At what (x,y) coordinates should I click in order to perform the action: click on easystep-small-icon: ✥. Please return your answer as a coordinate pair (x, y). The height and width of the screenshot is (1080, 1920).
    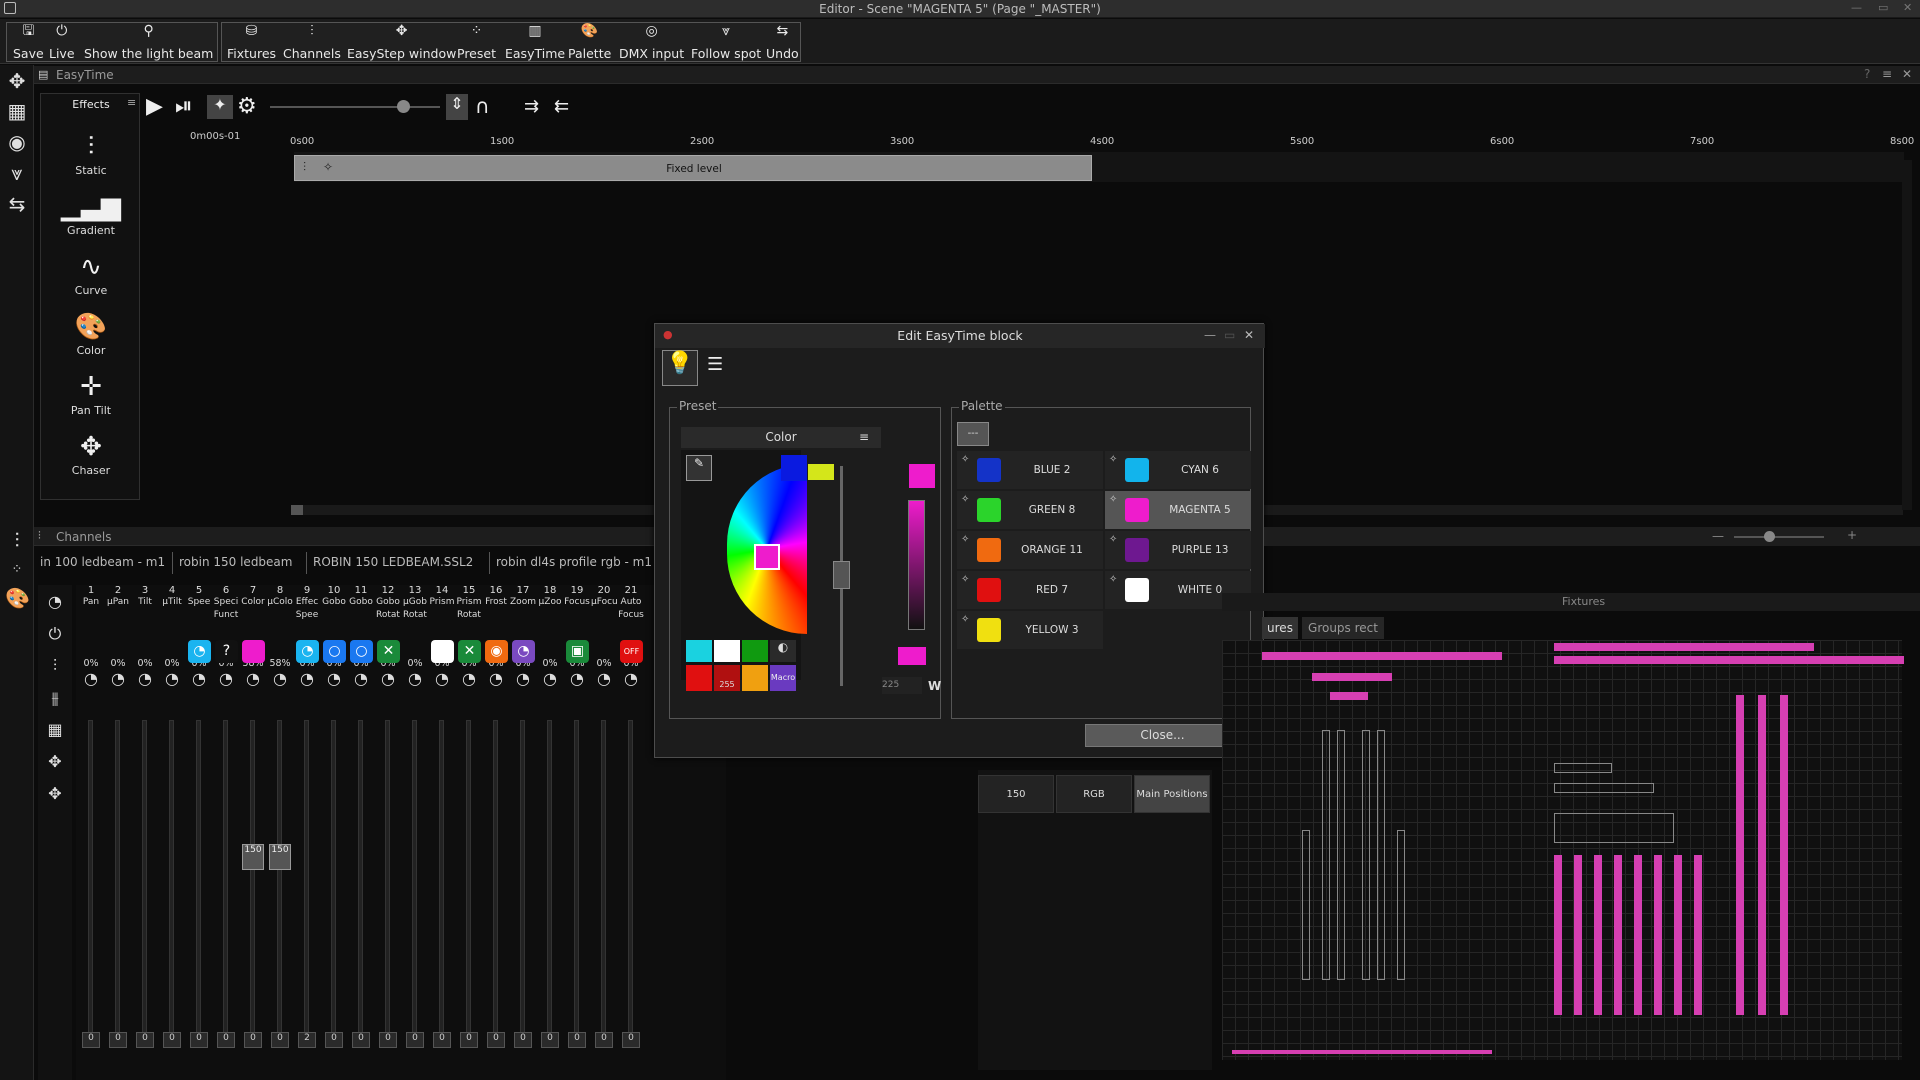
    Looking at the image, I should click on (55, 762).